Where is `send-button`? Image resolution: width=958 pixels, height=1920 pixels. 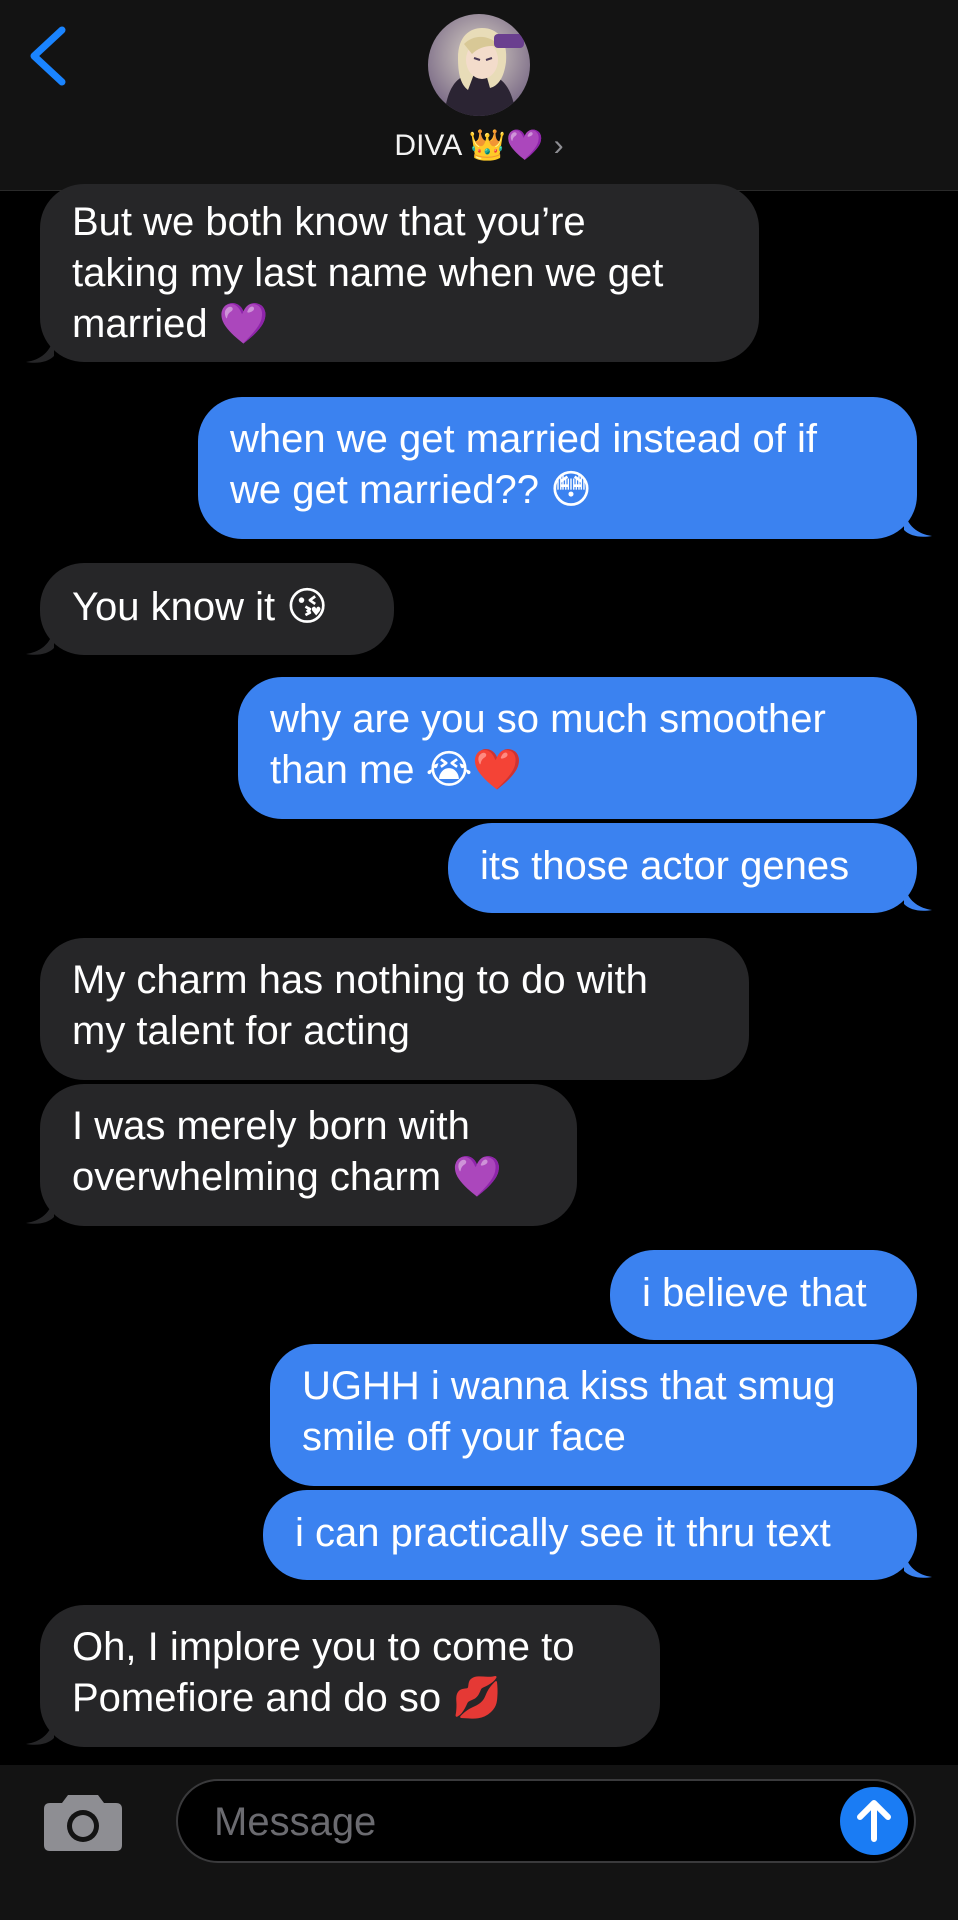 send-button is located at coordinates (874, 1821).